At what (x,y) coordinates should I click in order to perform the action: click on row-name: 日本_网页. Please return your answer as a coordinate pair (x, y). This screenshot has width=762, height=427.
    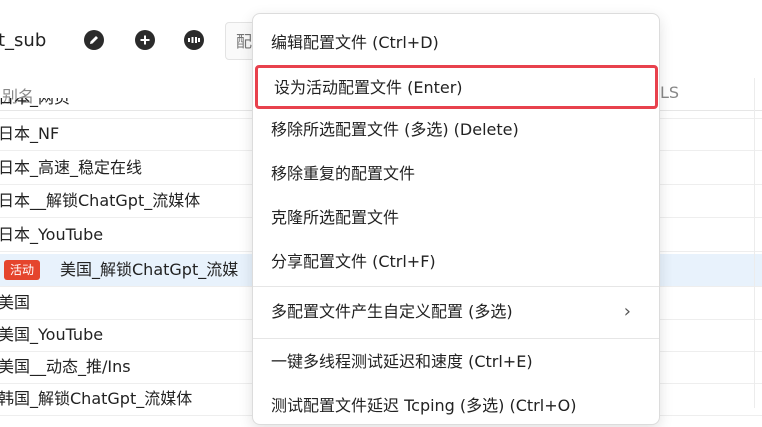
    Looking at the image, I should click on (35, 102).